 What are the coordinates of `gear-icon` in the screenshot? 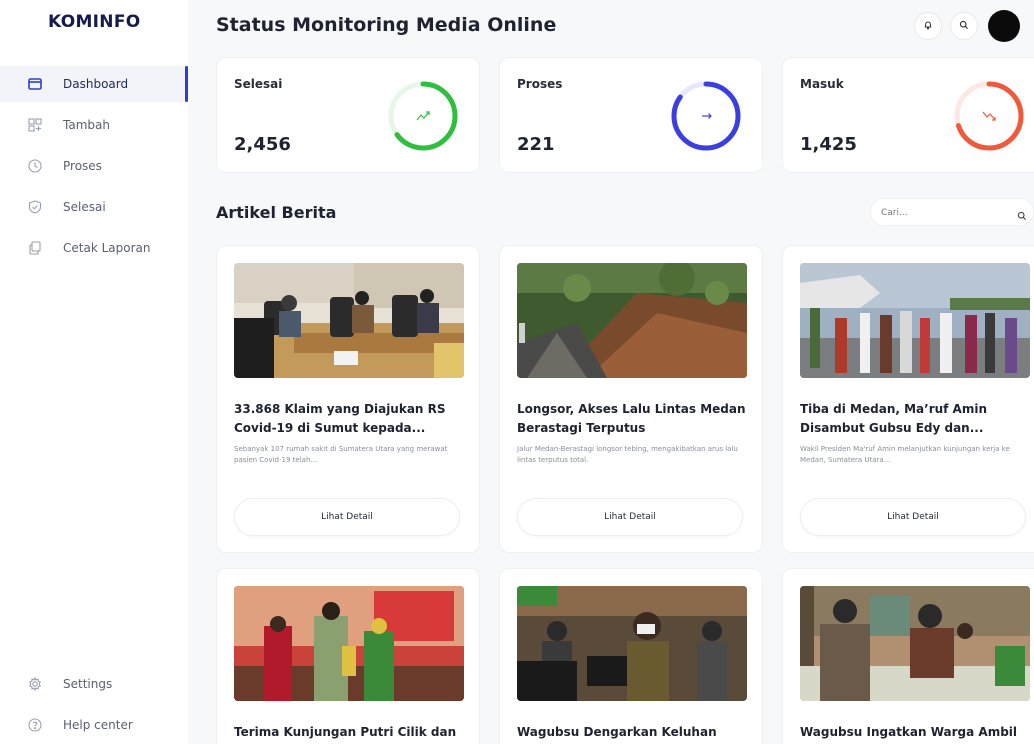 It's located at (35, 684).